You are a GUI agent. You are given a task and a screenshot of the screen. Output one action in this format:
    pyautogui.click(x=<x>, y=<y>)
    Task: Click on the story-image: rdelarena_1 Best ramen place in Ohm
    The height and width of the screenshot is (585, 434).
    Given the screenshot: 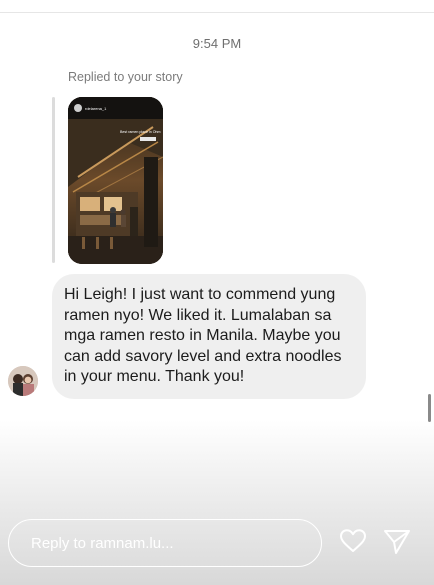 What is the action you would take?
    pyautogui.click(x=115, y=180)
    